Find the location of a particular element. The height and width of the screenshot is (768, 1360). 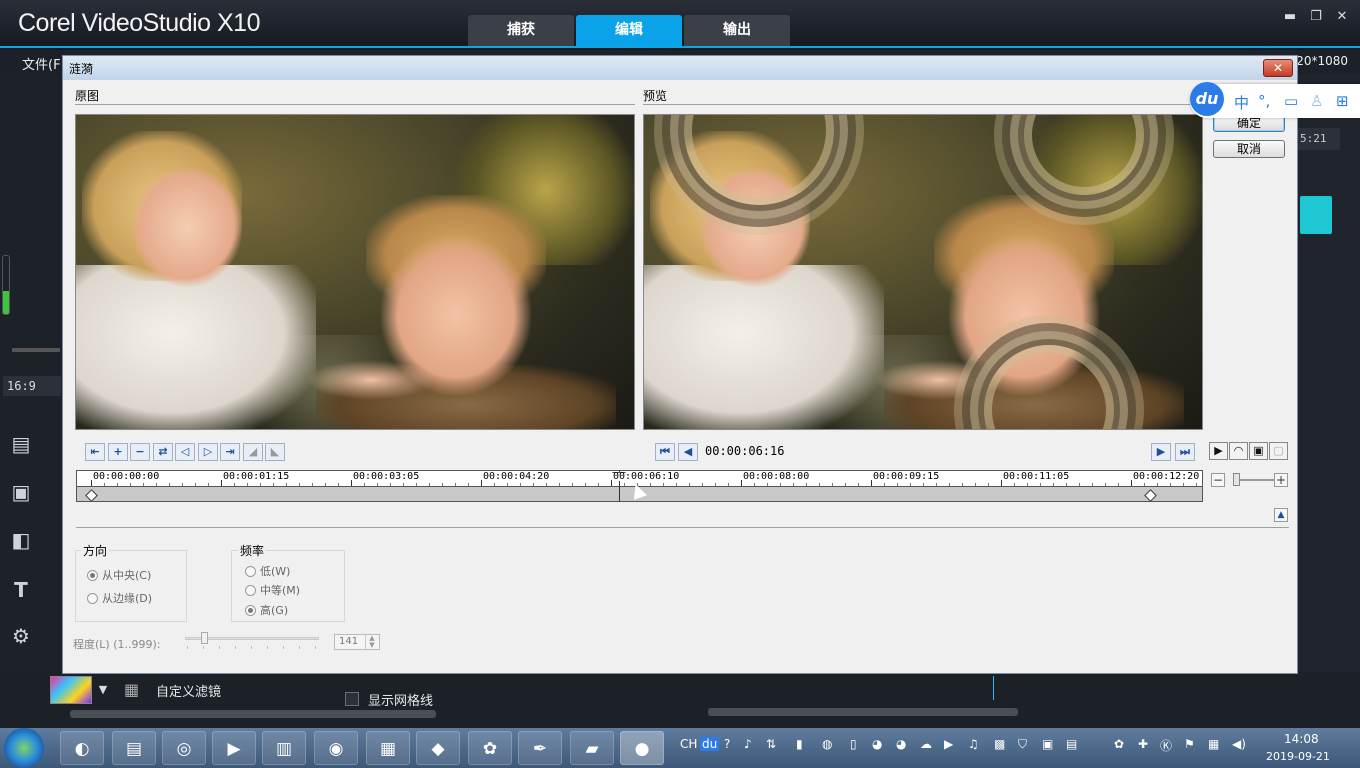

taskbar-app-notes: ▰ is located at coordinates (592, 748).